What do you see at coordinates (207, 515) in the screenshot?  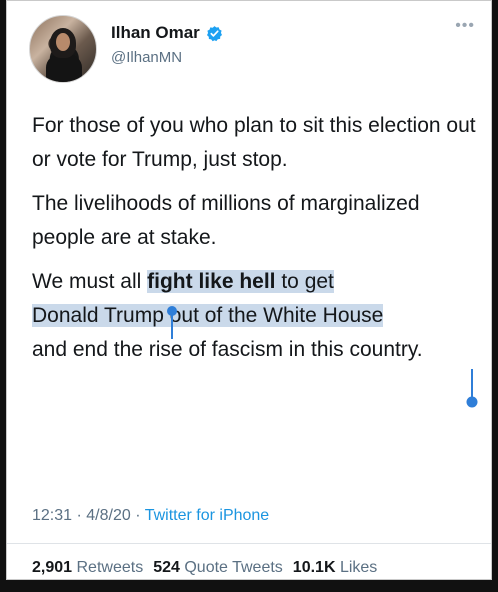 I see `tweet-source-link: Twitter for iPhone` at bounding box center [207, 515].